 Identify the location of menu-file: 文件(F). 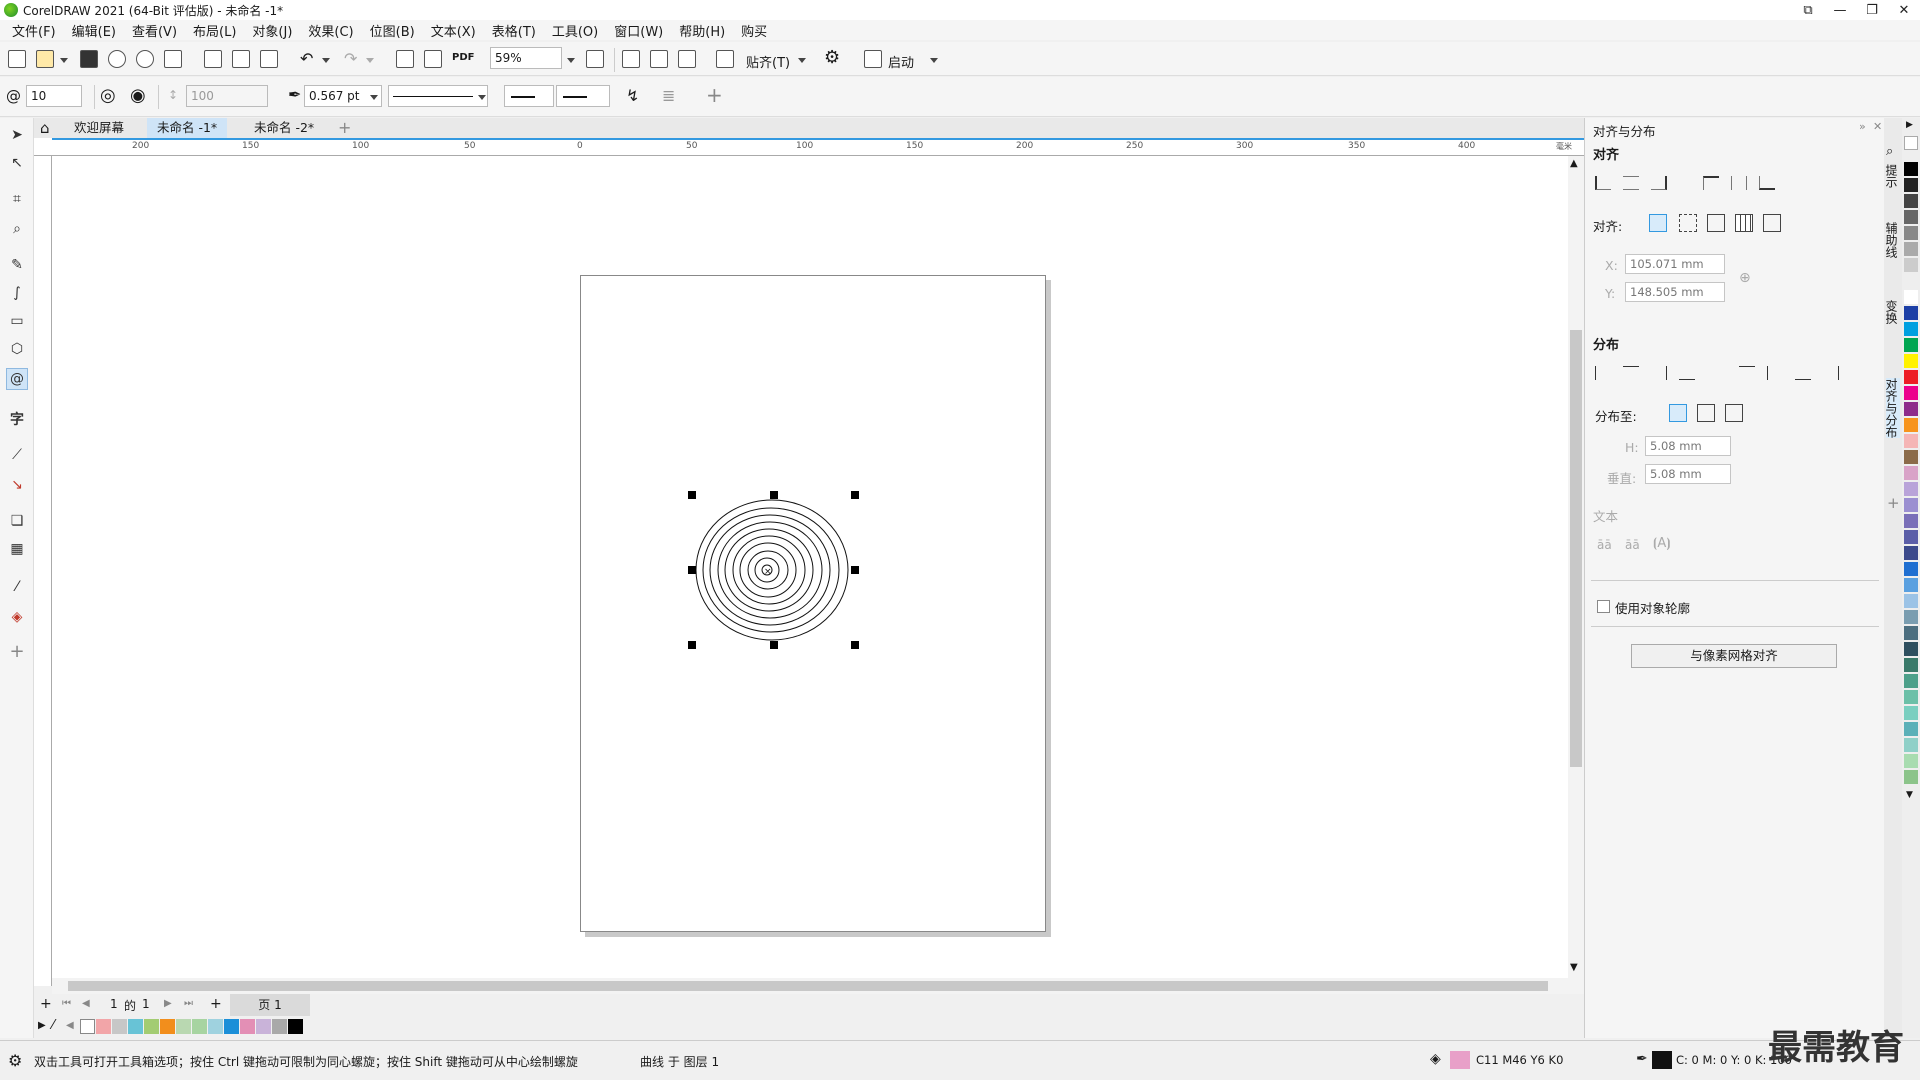
(34, 30).